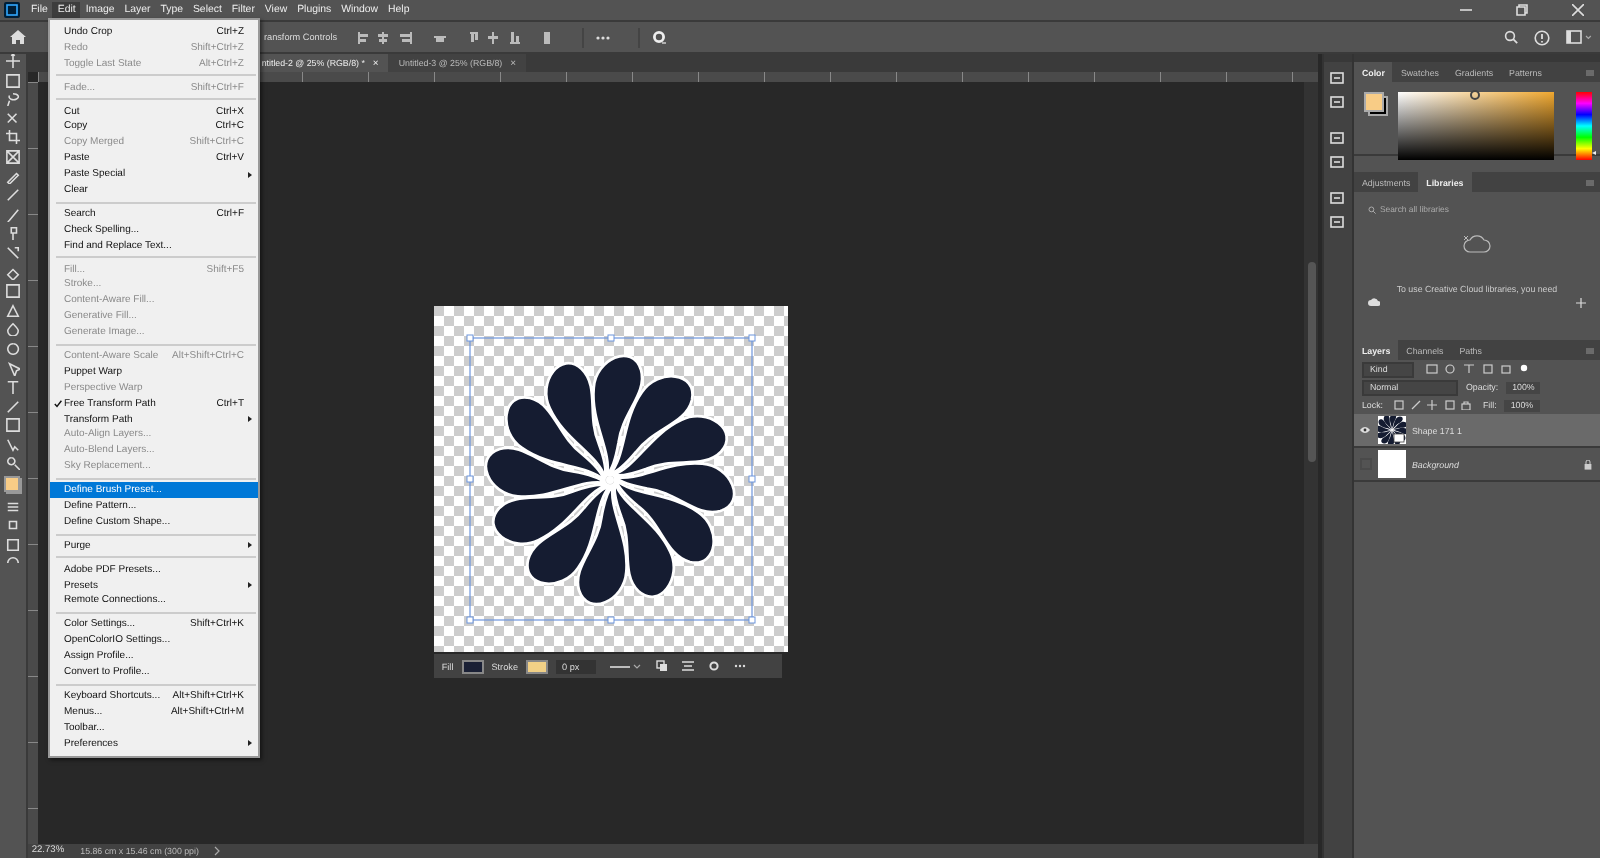 The width and height of the screenshot is (1600, 858). Describe the element at coordinates (1583, 126) in the screenshot. I see `hue-slider` at that location.